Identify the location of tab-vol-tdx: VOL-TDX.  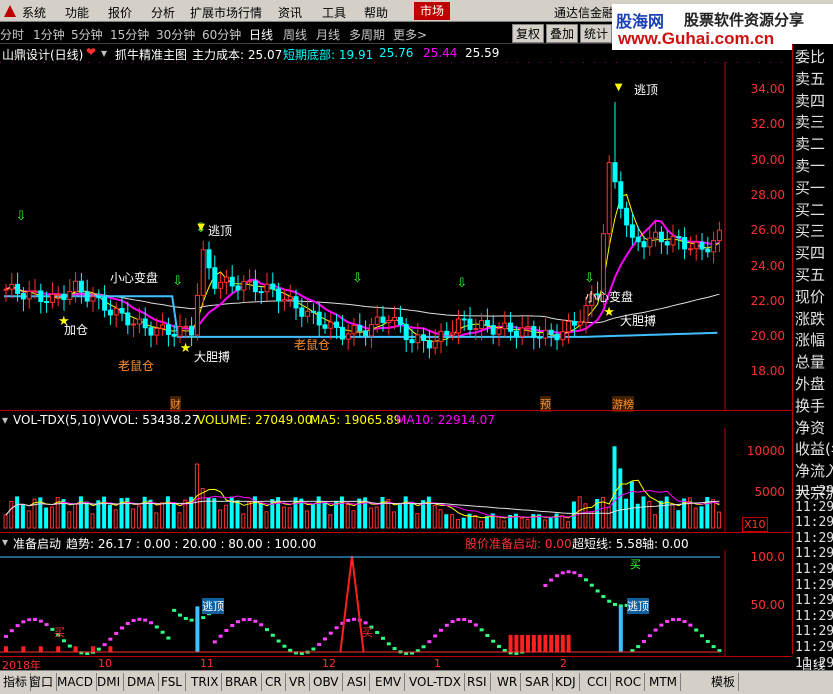
(435, 682).